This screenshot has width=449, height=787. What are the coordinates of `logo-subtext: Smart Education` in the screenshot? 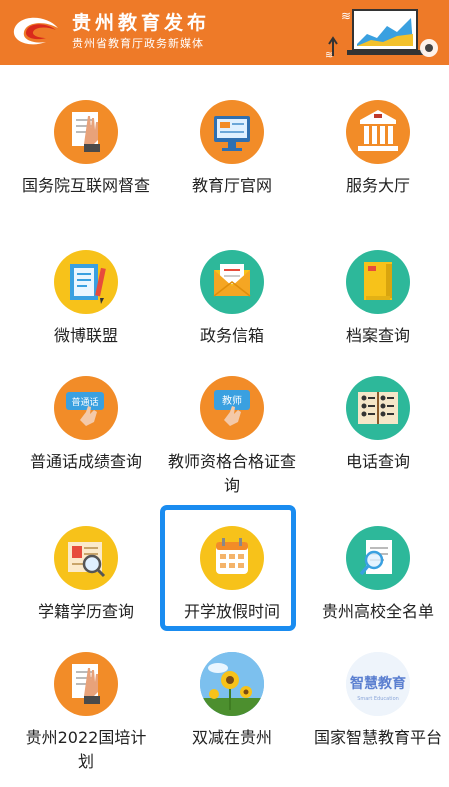 It's located at (378, 699).